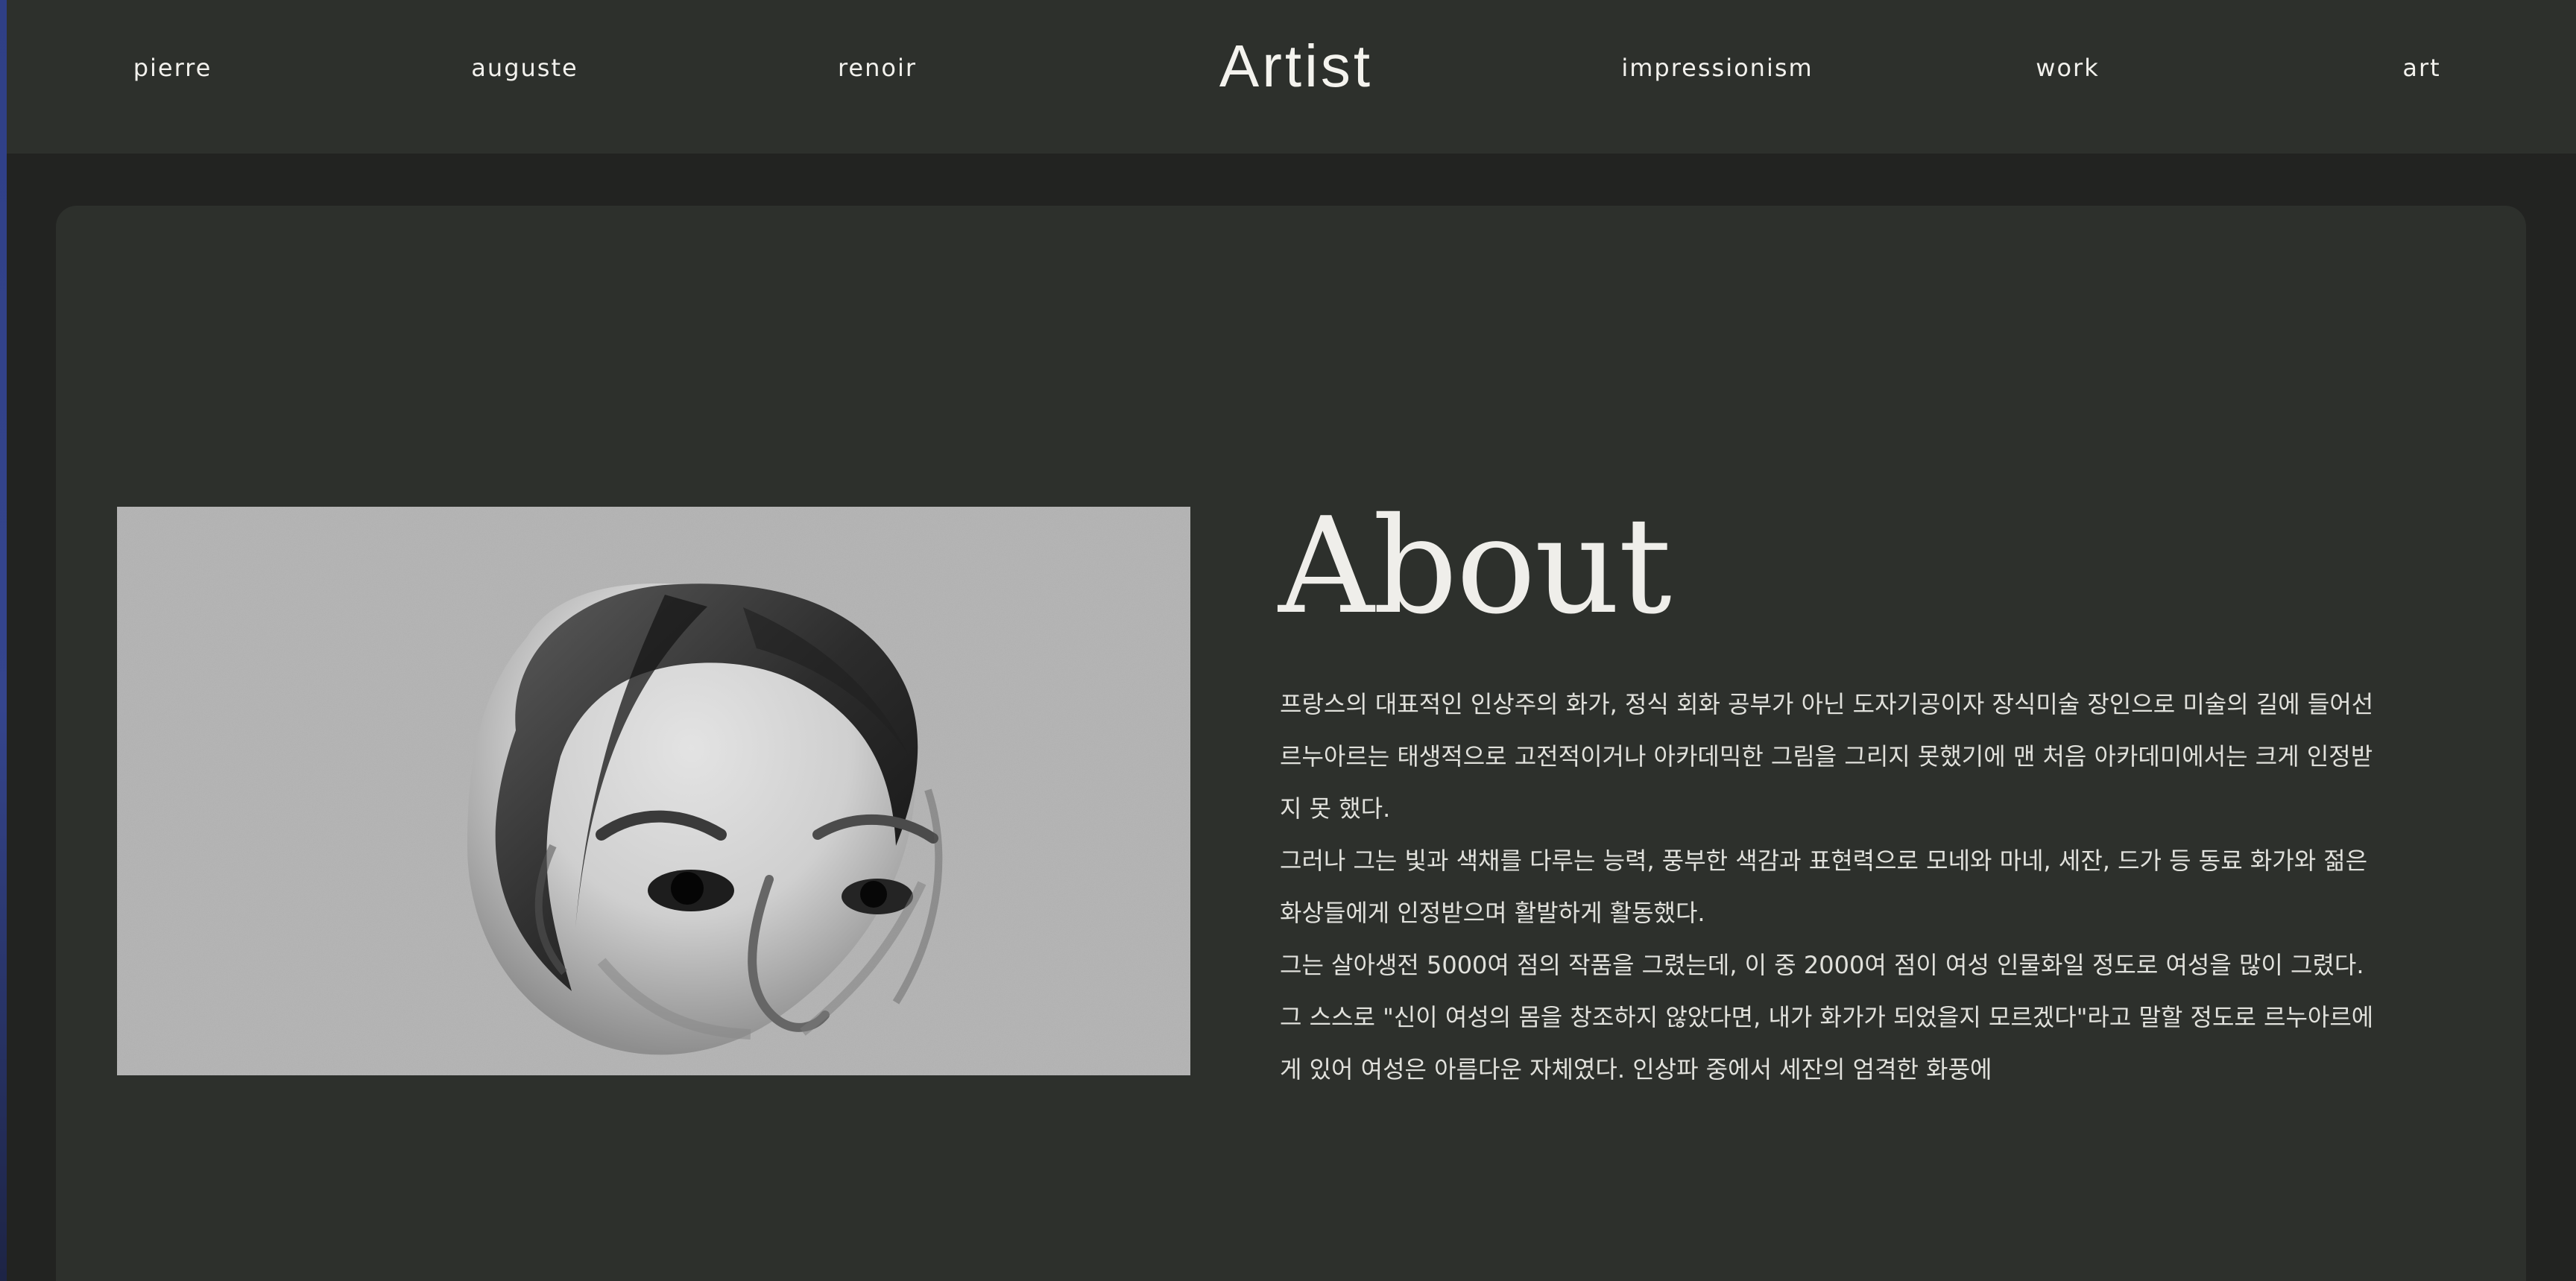  Describe the element at coordinates (525, 67) in the screenshot. I see `nav-link-auguste: auguste` at that location.